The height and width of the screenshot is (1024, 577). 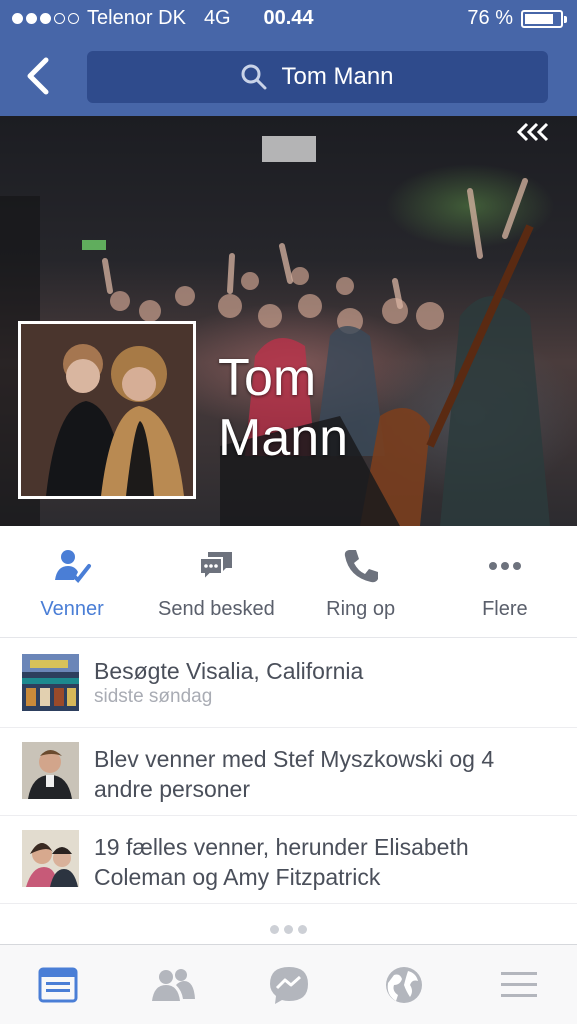 What do you see at coordinates (50, 682) in the screenshot?
I see `place-thumbnail` at bounding box center [50, 682].